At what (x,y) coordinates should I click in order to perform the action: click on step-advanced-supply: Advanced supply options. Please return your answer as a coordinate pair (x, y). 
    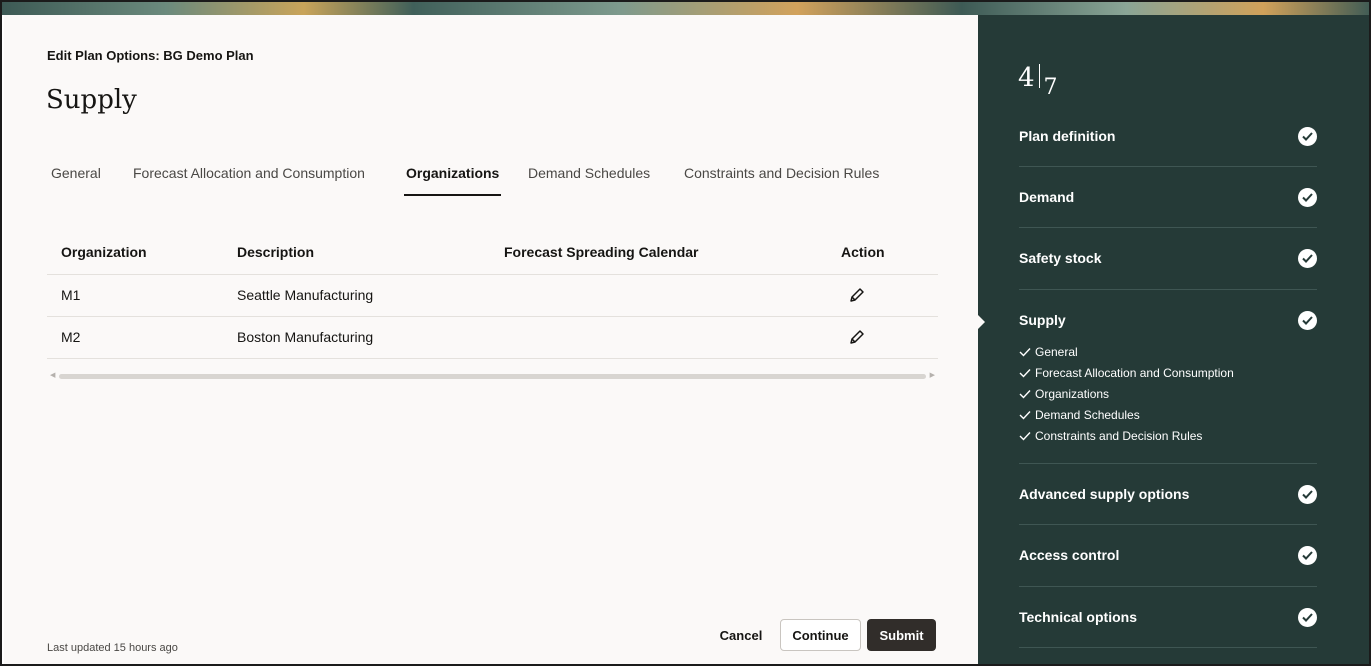
    Looking at the image, I should click on (1168, 494).